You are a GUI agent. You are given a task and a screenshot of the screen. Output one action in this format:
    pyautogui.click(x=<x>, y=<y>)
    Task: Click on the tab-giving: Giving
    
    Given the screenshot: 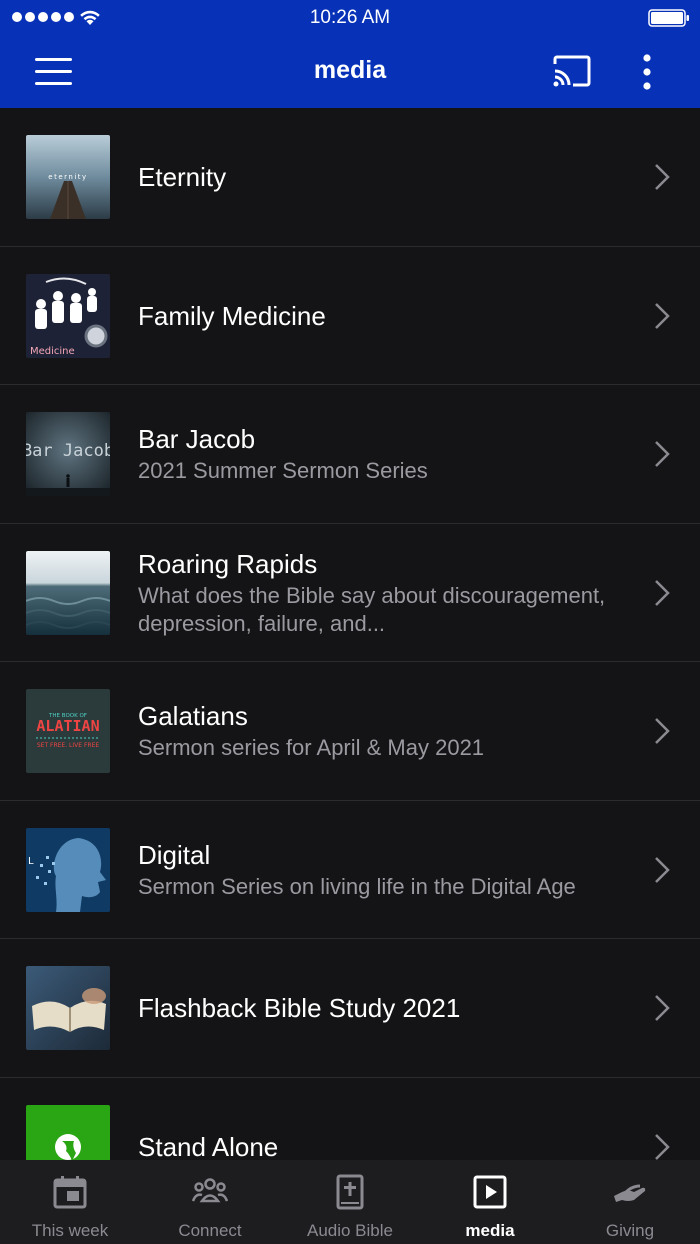 What is the action you would take?
    pyautogui.click(x=630, y=1202)
    